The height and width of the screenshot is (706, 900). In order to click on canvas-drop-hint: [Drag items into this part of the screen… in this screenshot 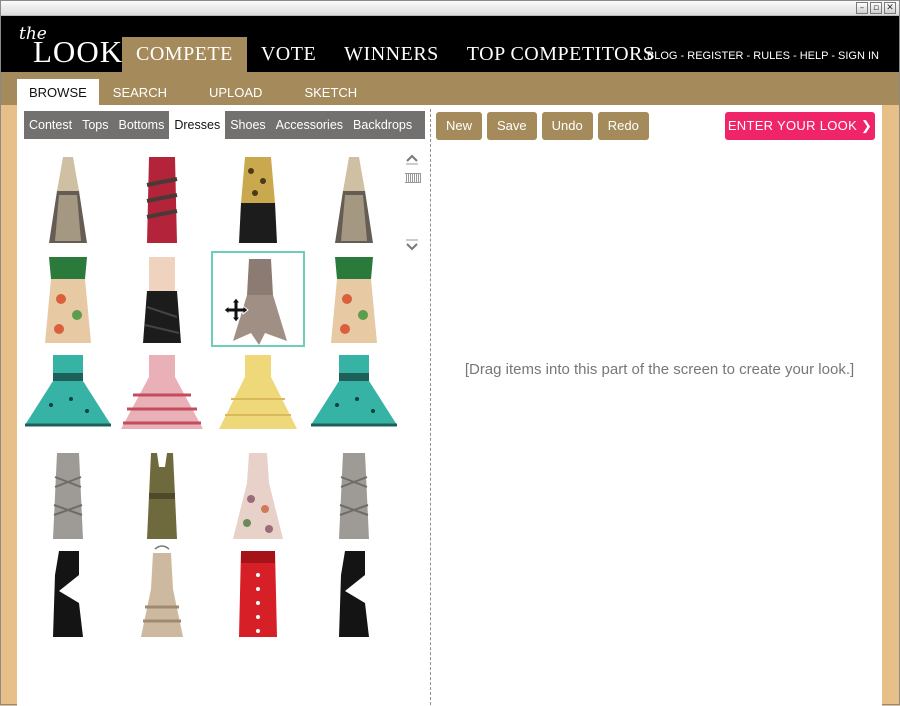, I will do `click(659, 369)`.